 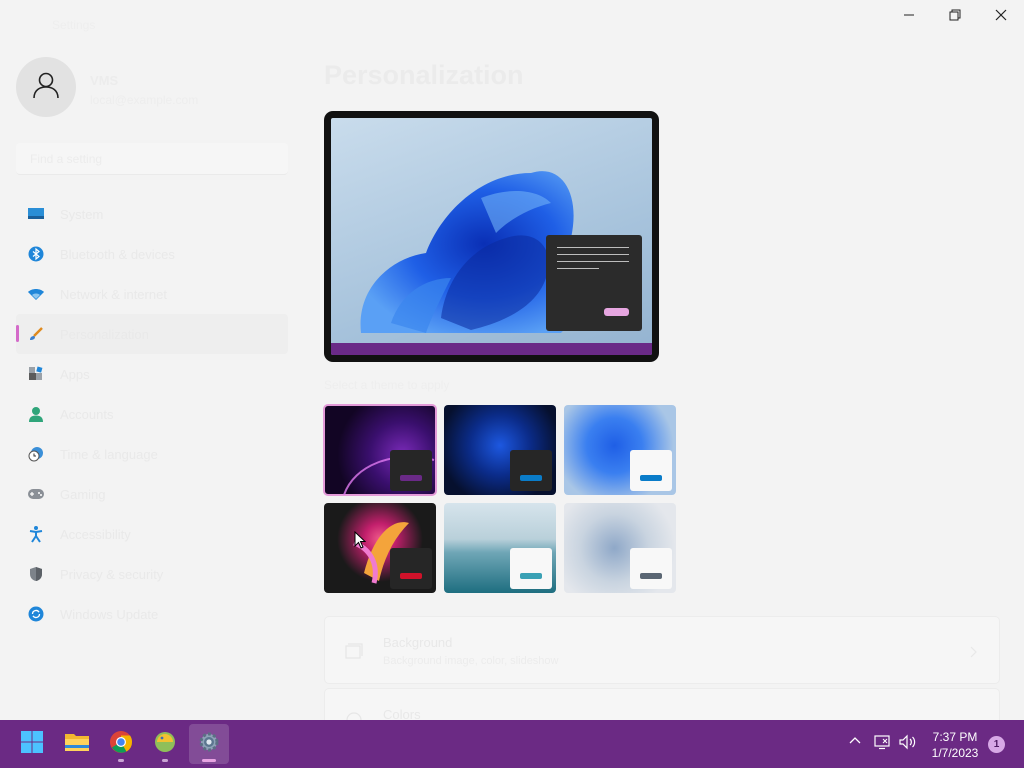 What do you see at coordinates (152, 214) in the screenshot?
I see `sidebar-item-system: System` at bounding box center [152, 214].